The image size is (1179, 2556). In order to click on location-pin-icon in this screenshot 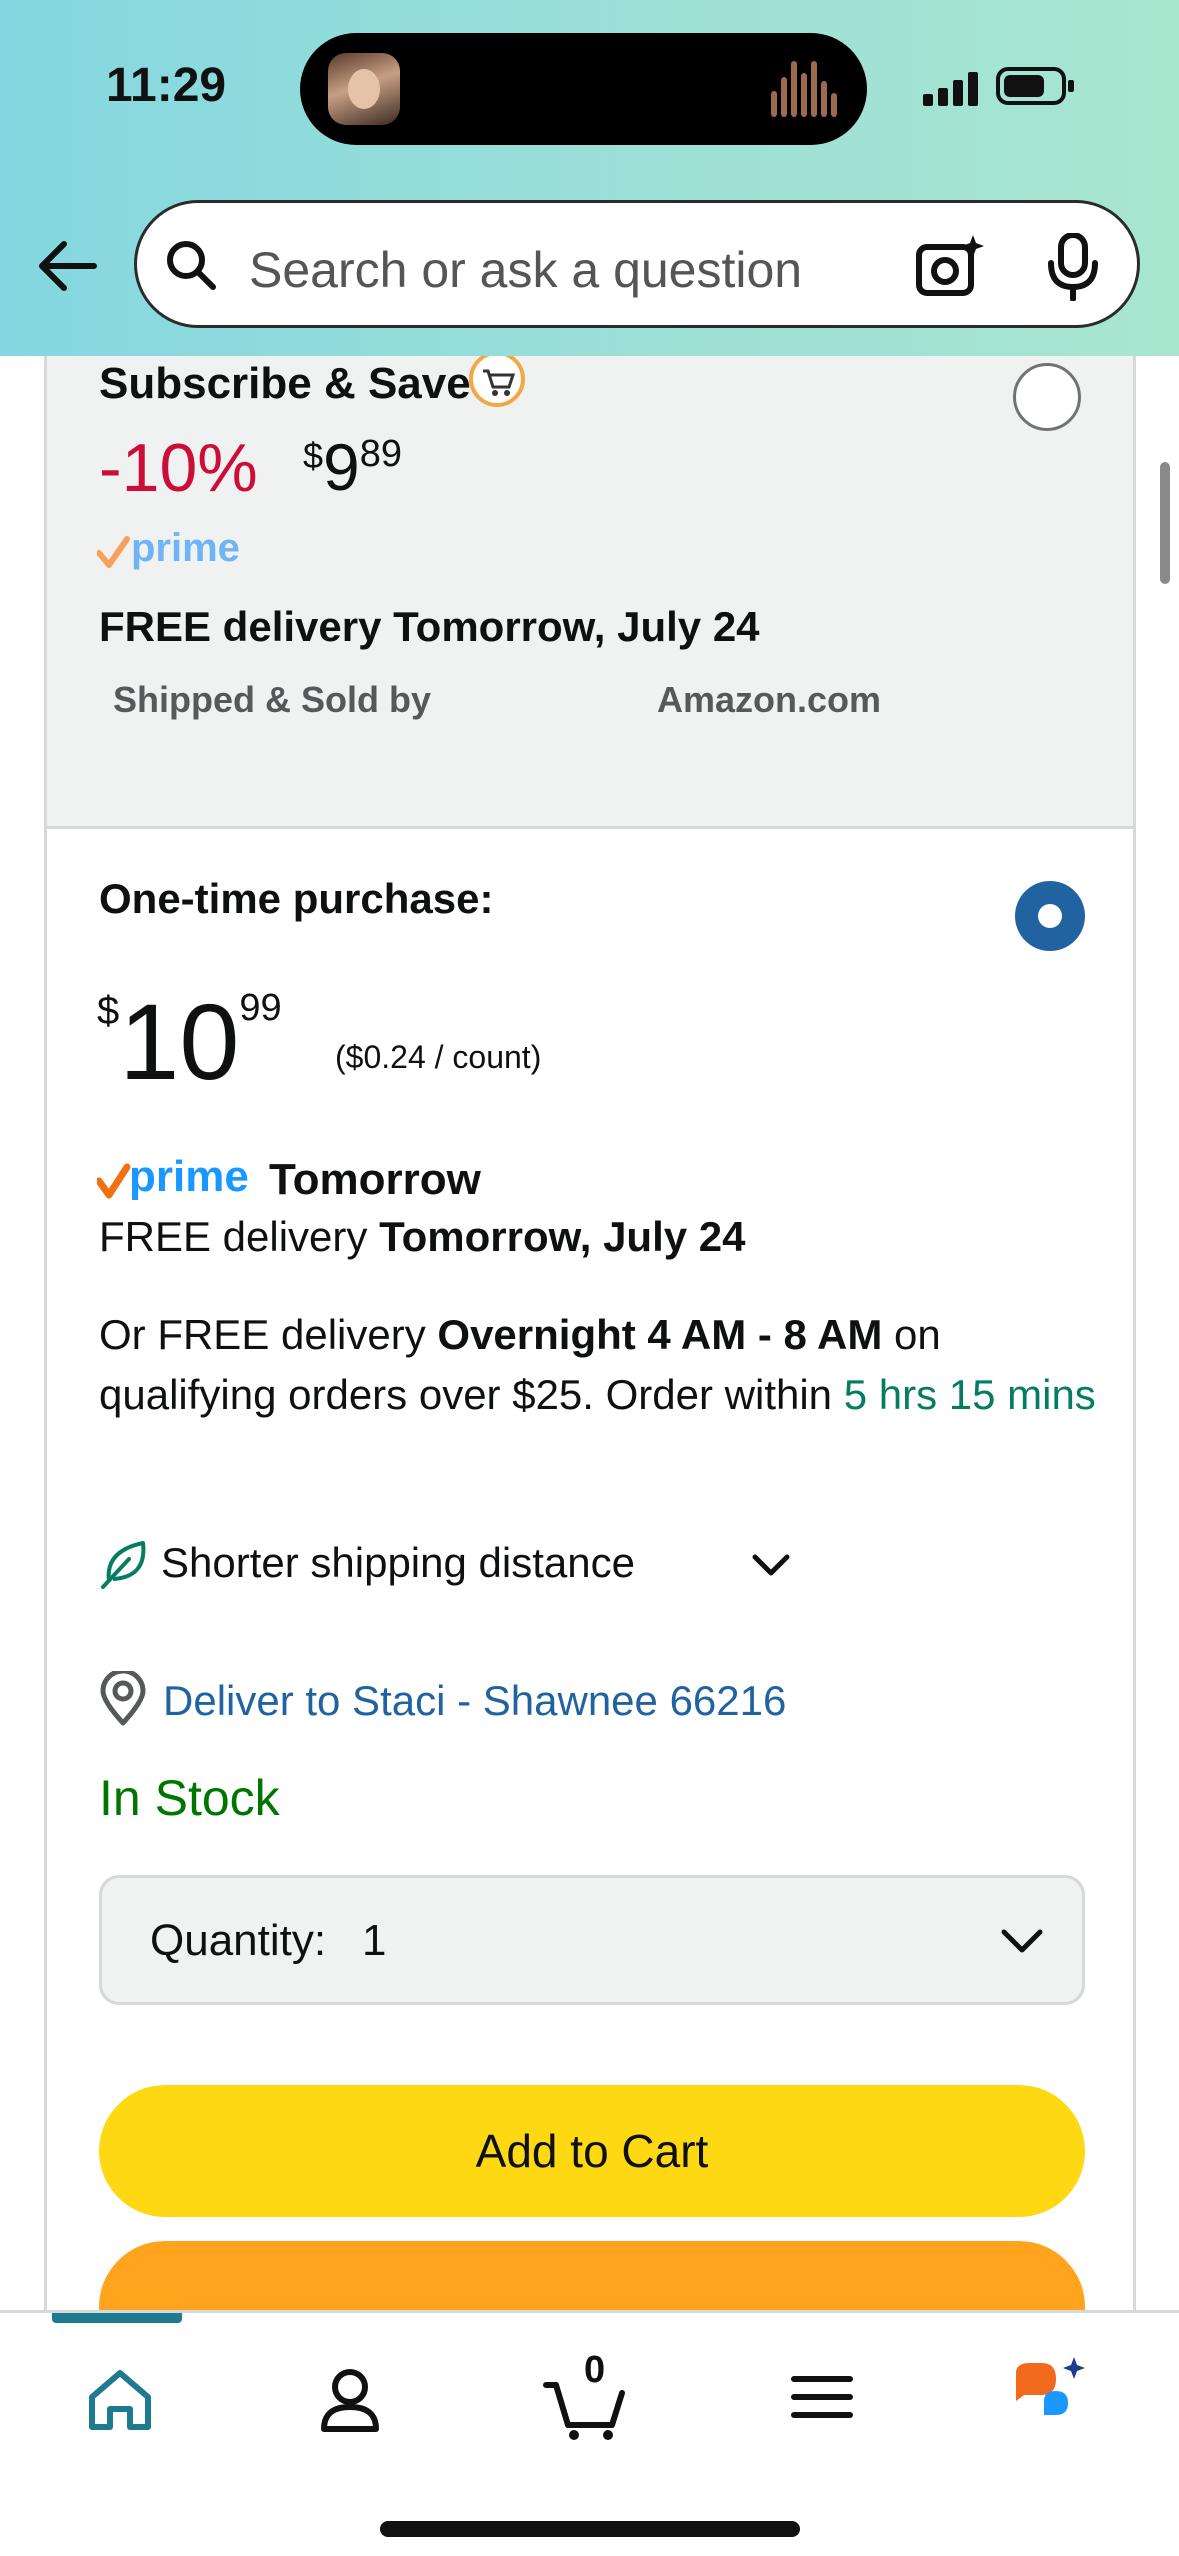, I will do `click(123, 1698)`.